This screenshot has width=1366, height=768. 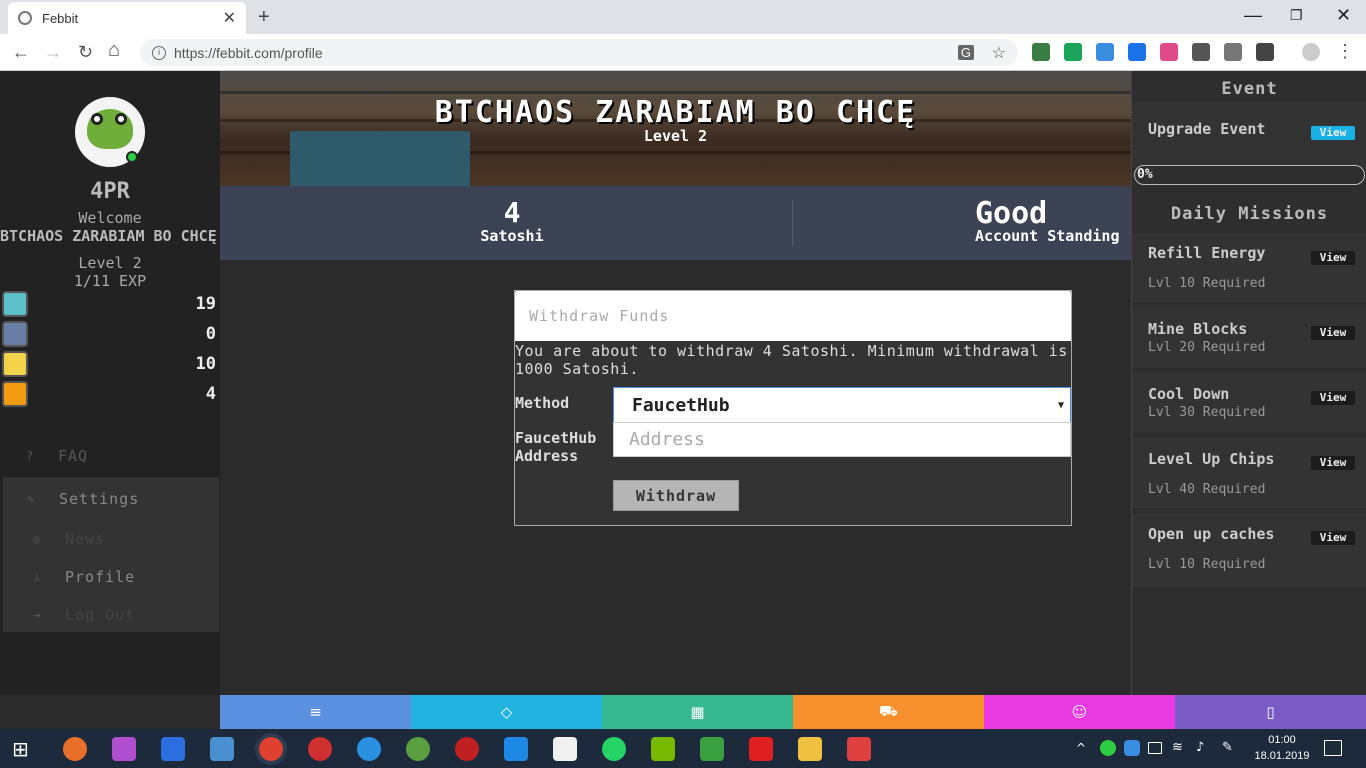 What do you see at coordinates (1265, 52) in the screenshot?
I see `download-icon` at bounding box center [1265, 52].